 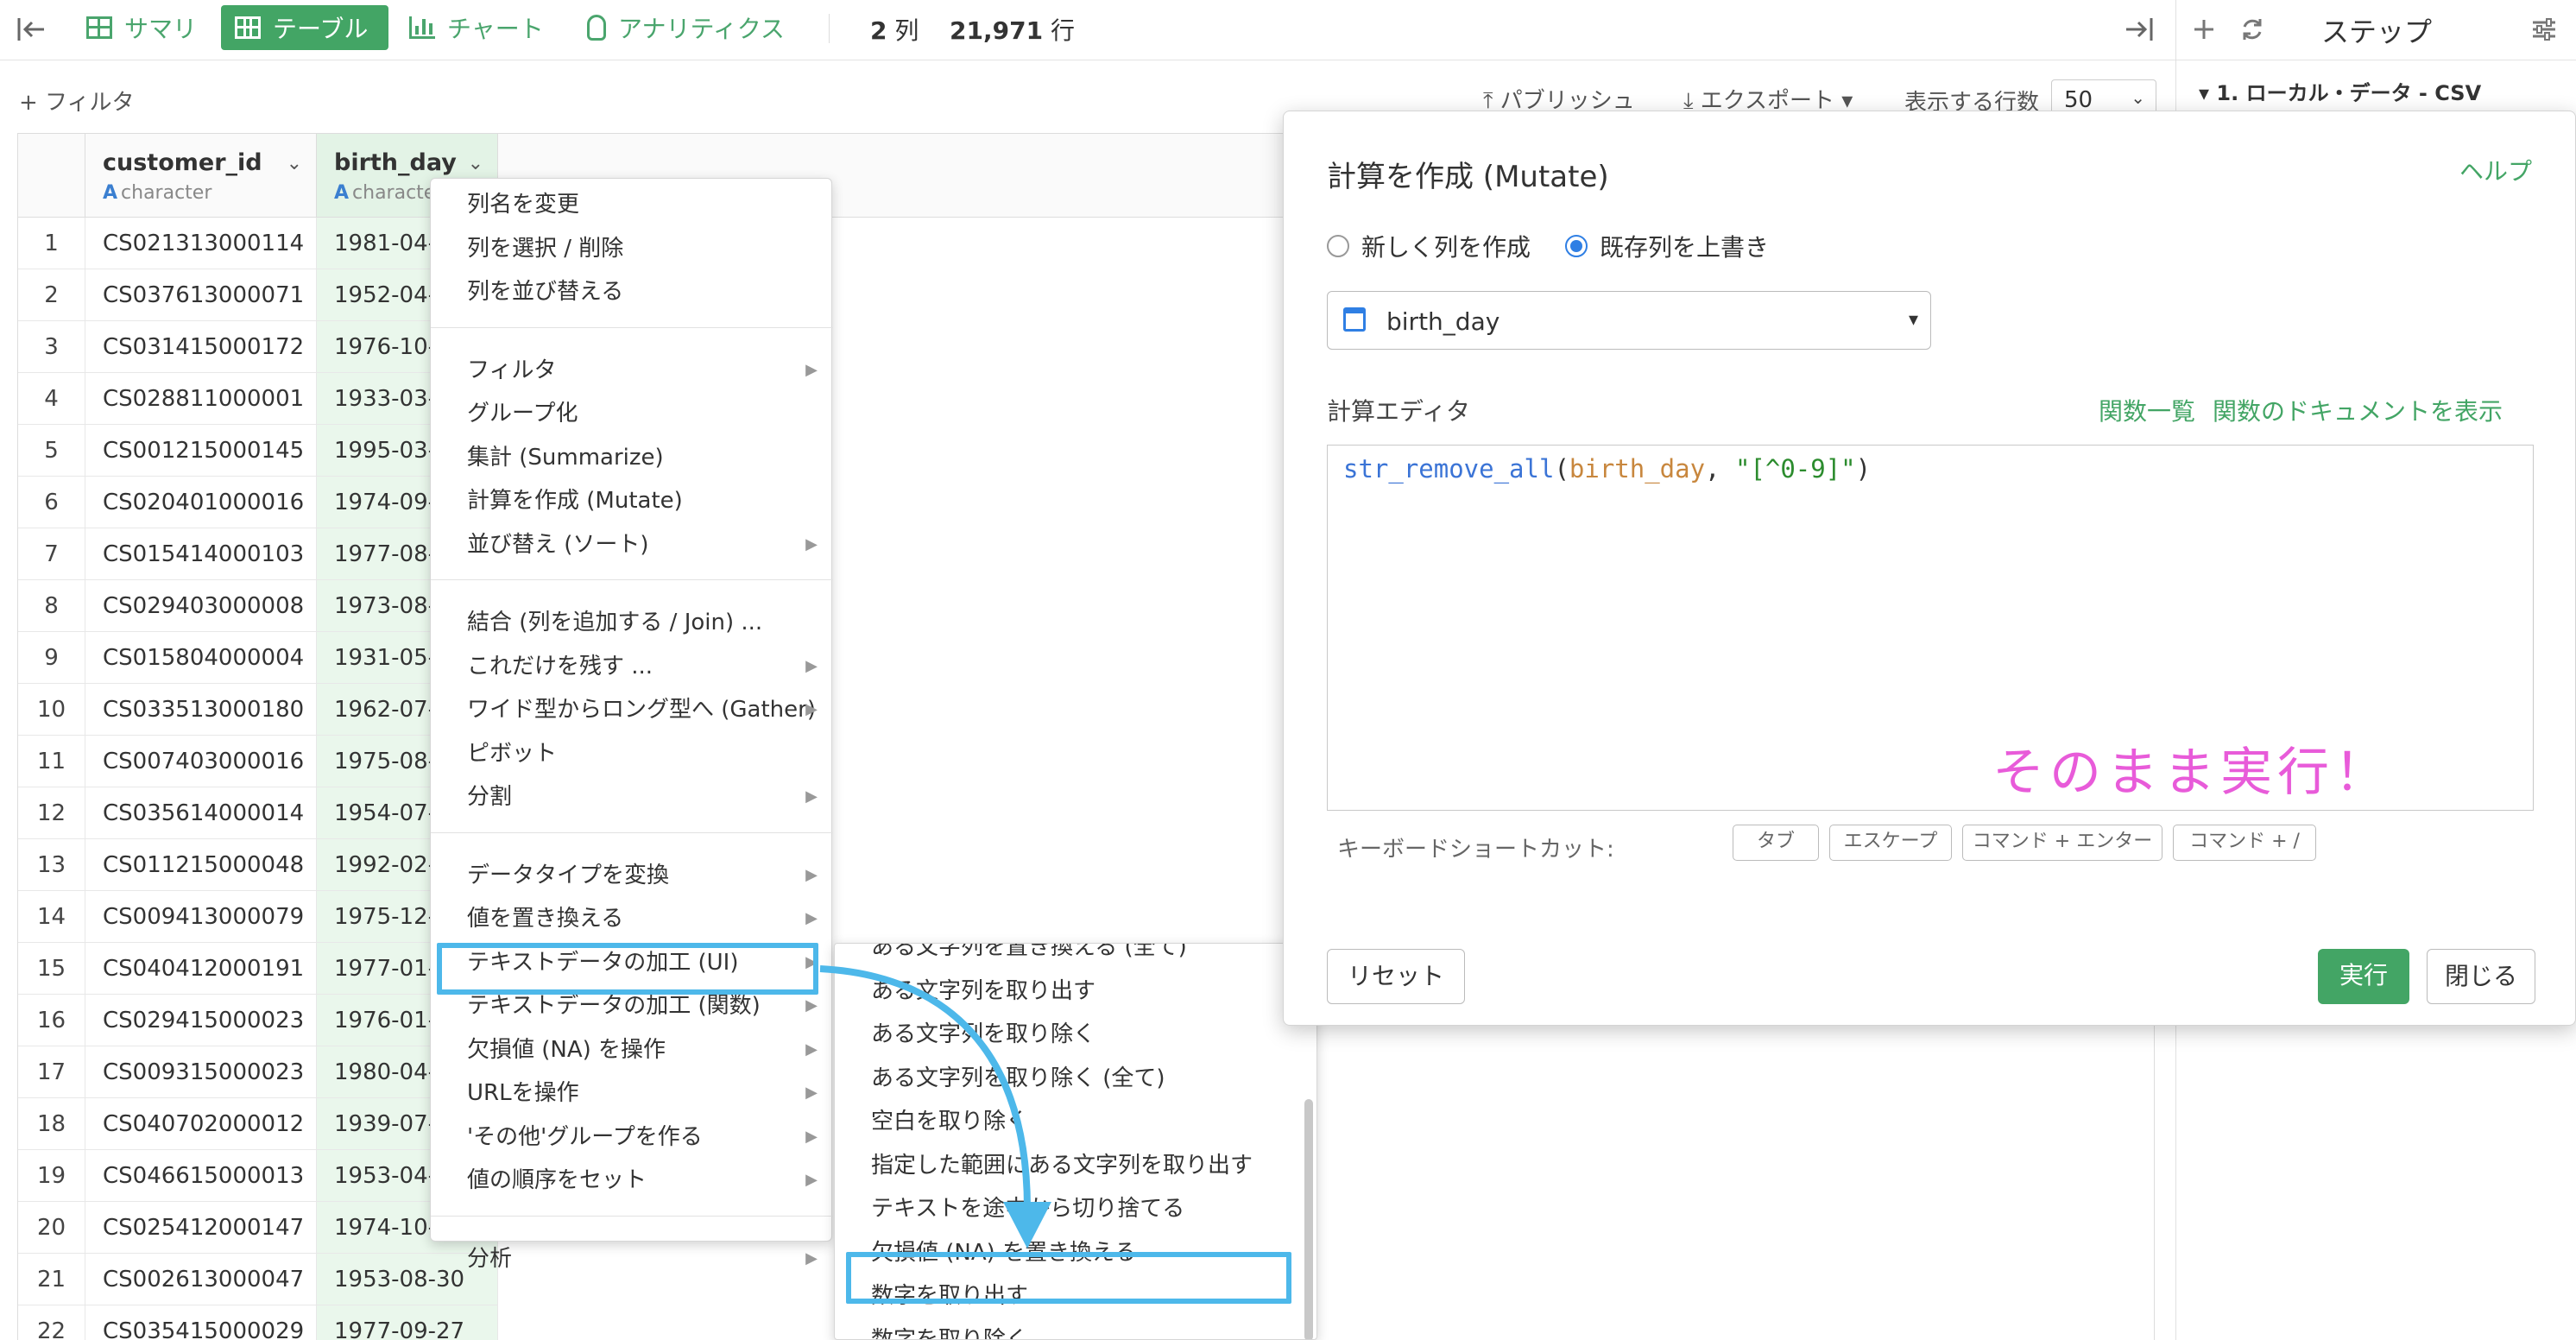 What do you see at coordinates (2363, 977) in the screenshot?
I see `run-button: 実行` at bounding box center [2363, 977].